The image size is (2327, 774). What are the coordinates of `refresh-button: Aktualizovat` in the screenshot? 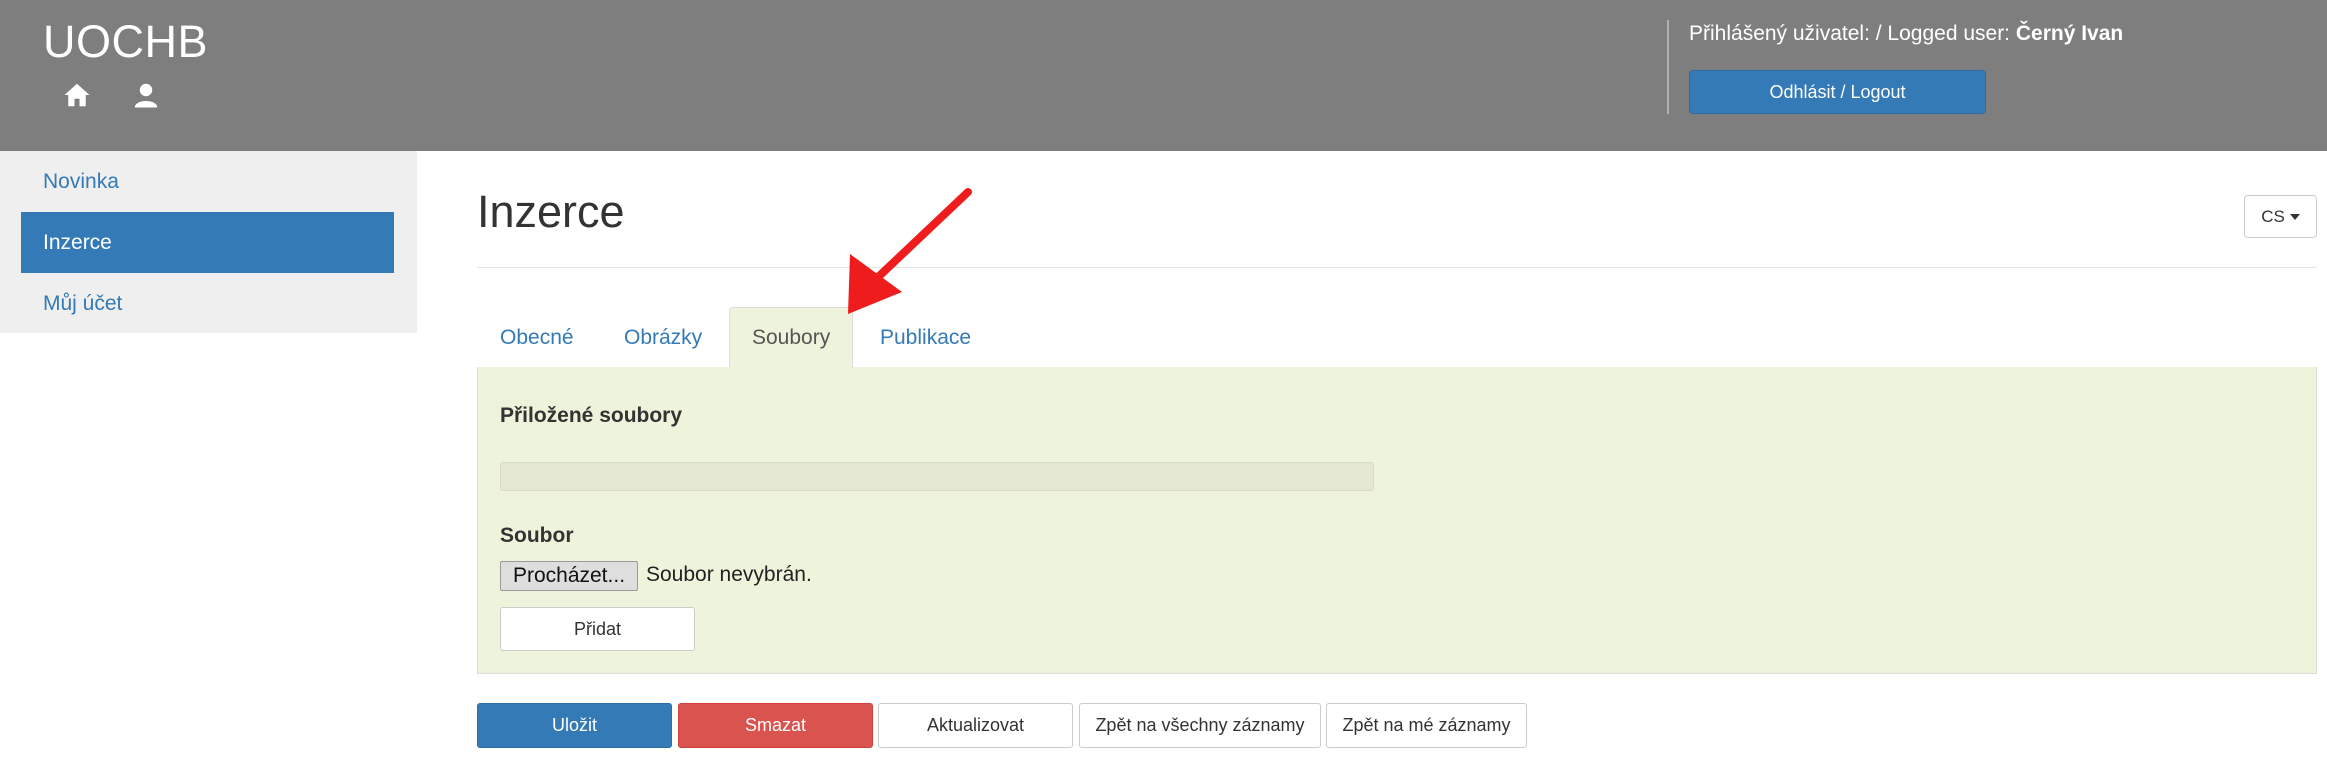 It's located at (975, 725).